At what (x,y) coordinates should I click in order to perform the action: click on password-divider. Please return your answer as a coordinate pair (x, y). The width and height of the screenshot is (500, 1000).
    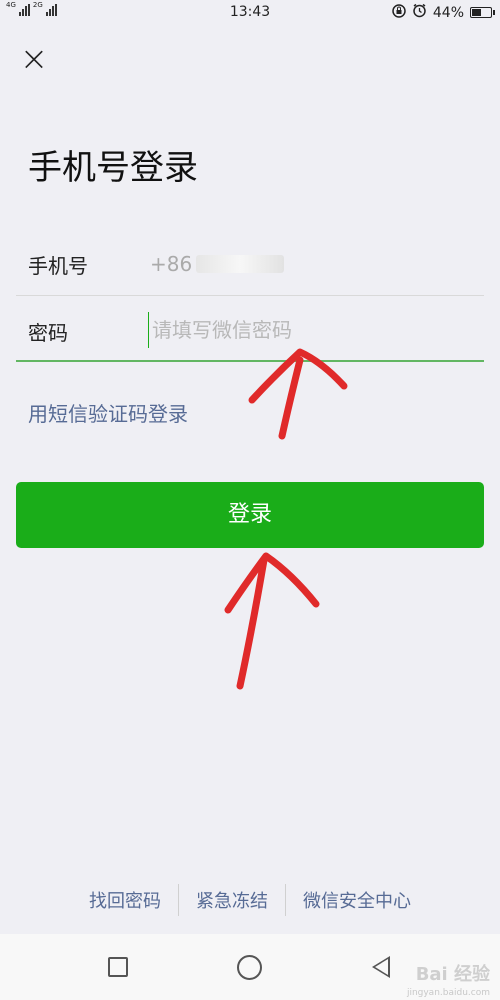
    Looking at the image, I should click on (250, 361).